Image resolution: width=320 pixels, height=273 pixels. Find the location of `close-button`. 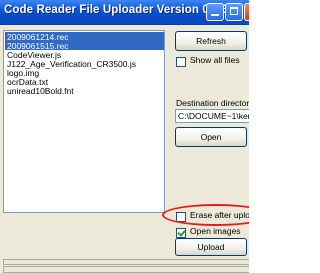

close-button is located at coordinates (246, 12).